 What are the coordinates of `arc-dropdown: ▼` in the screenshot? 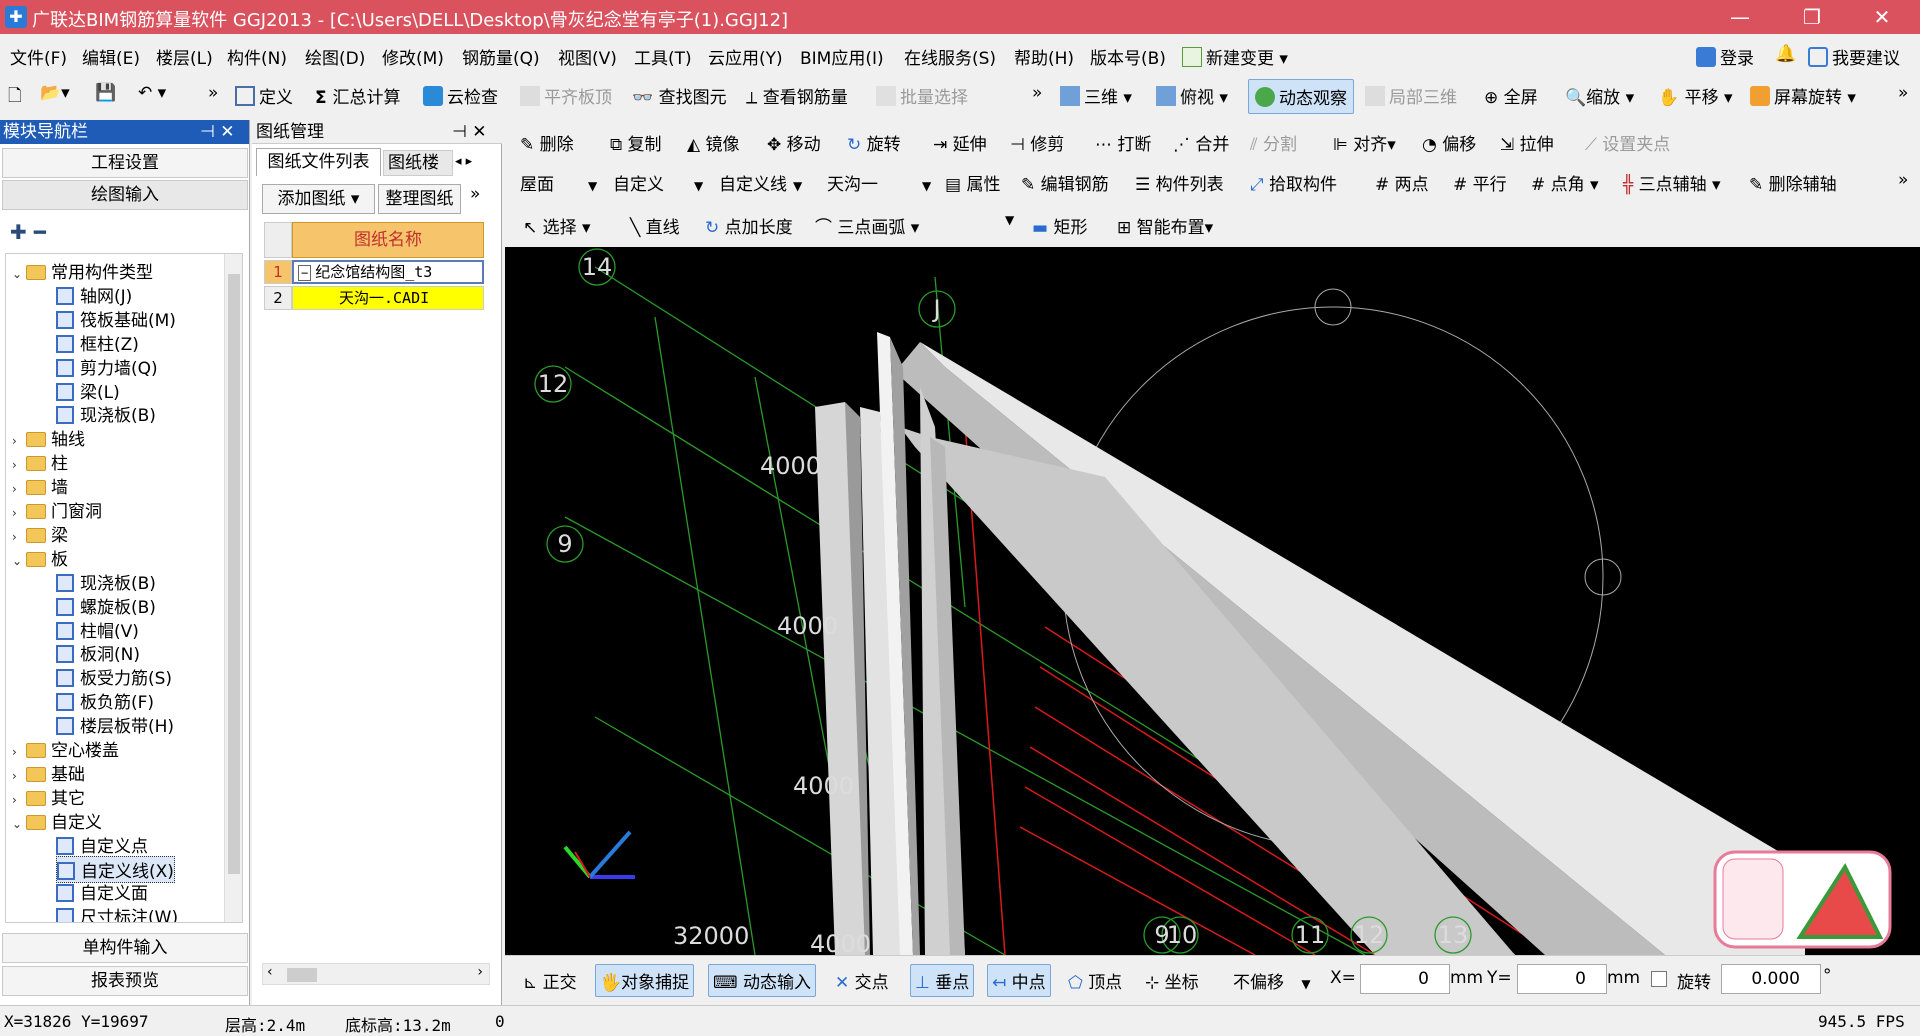 It's located at (1009, 220).